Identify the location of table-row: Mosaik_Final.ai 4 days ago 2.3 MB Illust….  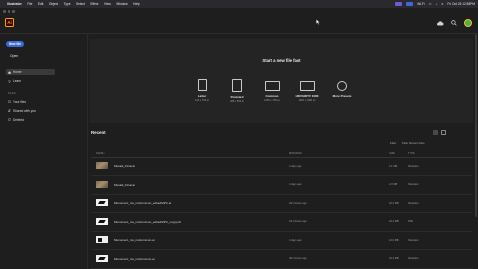
(282, 186).